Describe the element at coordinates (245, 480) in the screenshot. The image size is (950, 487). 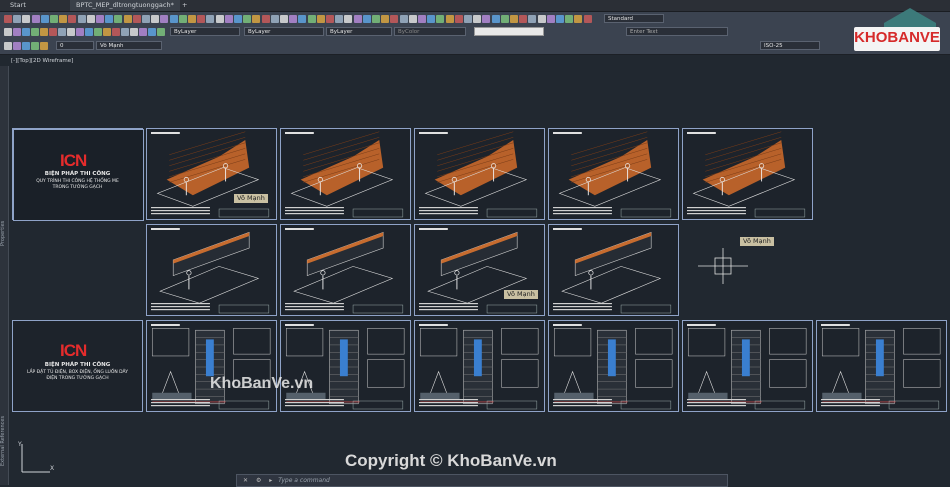
I see `close-icon: ✕` at that location.